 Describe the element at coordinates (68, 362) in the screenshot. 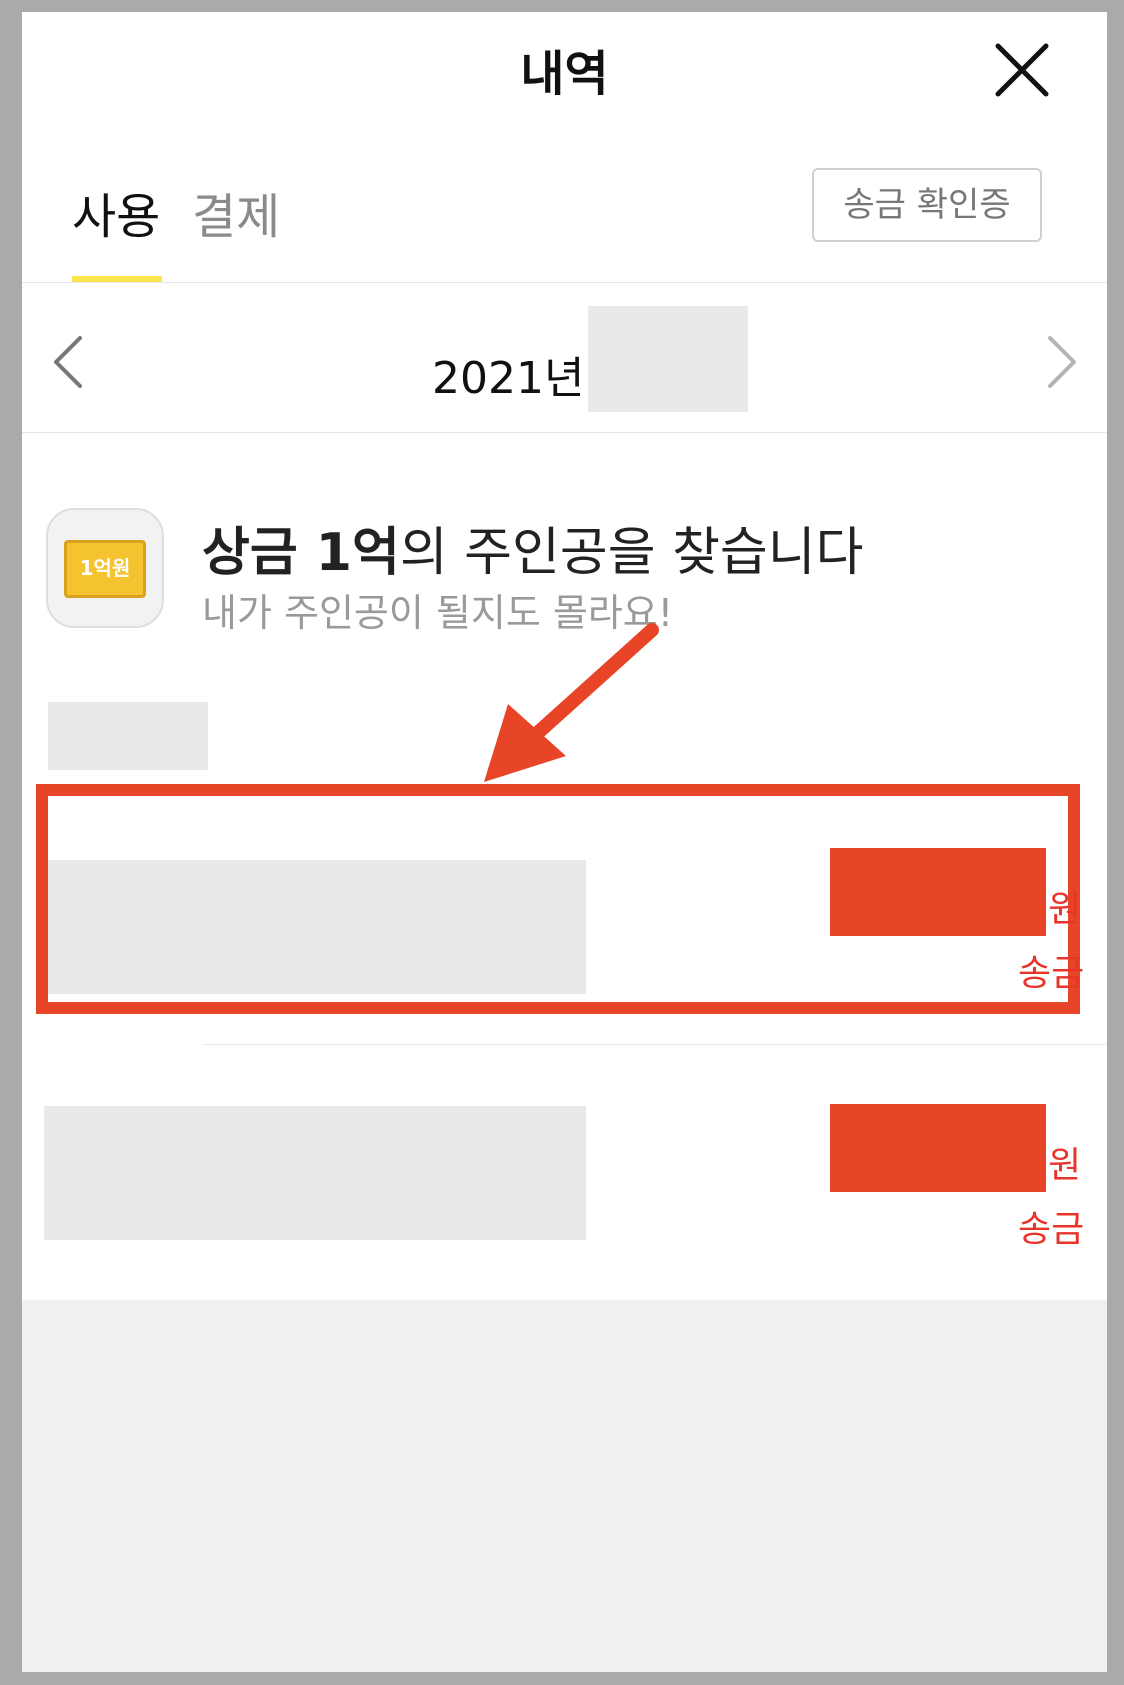

I see `chevron-left-icon` at that location.